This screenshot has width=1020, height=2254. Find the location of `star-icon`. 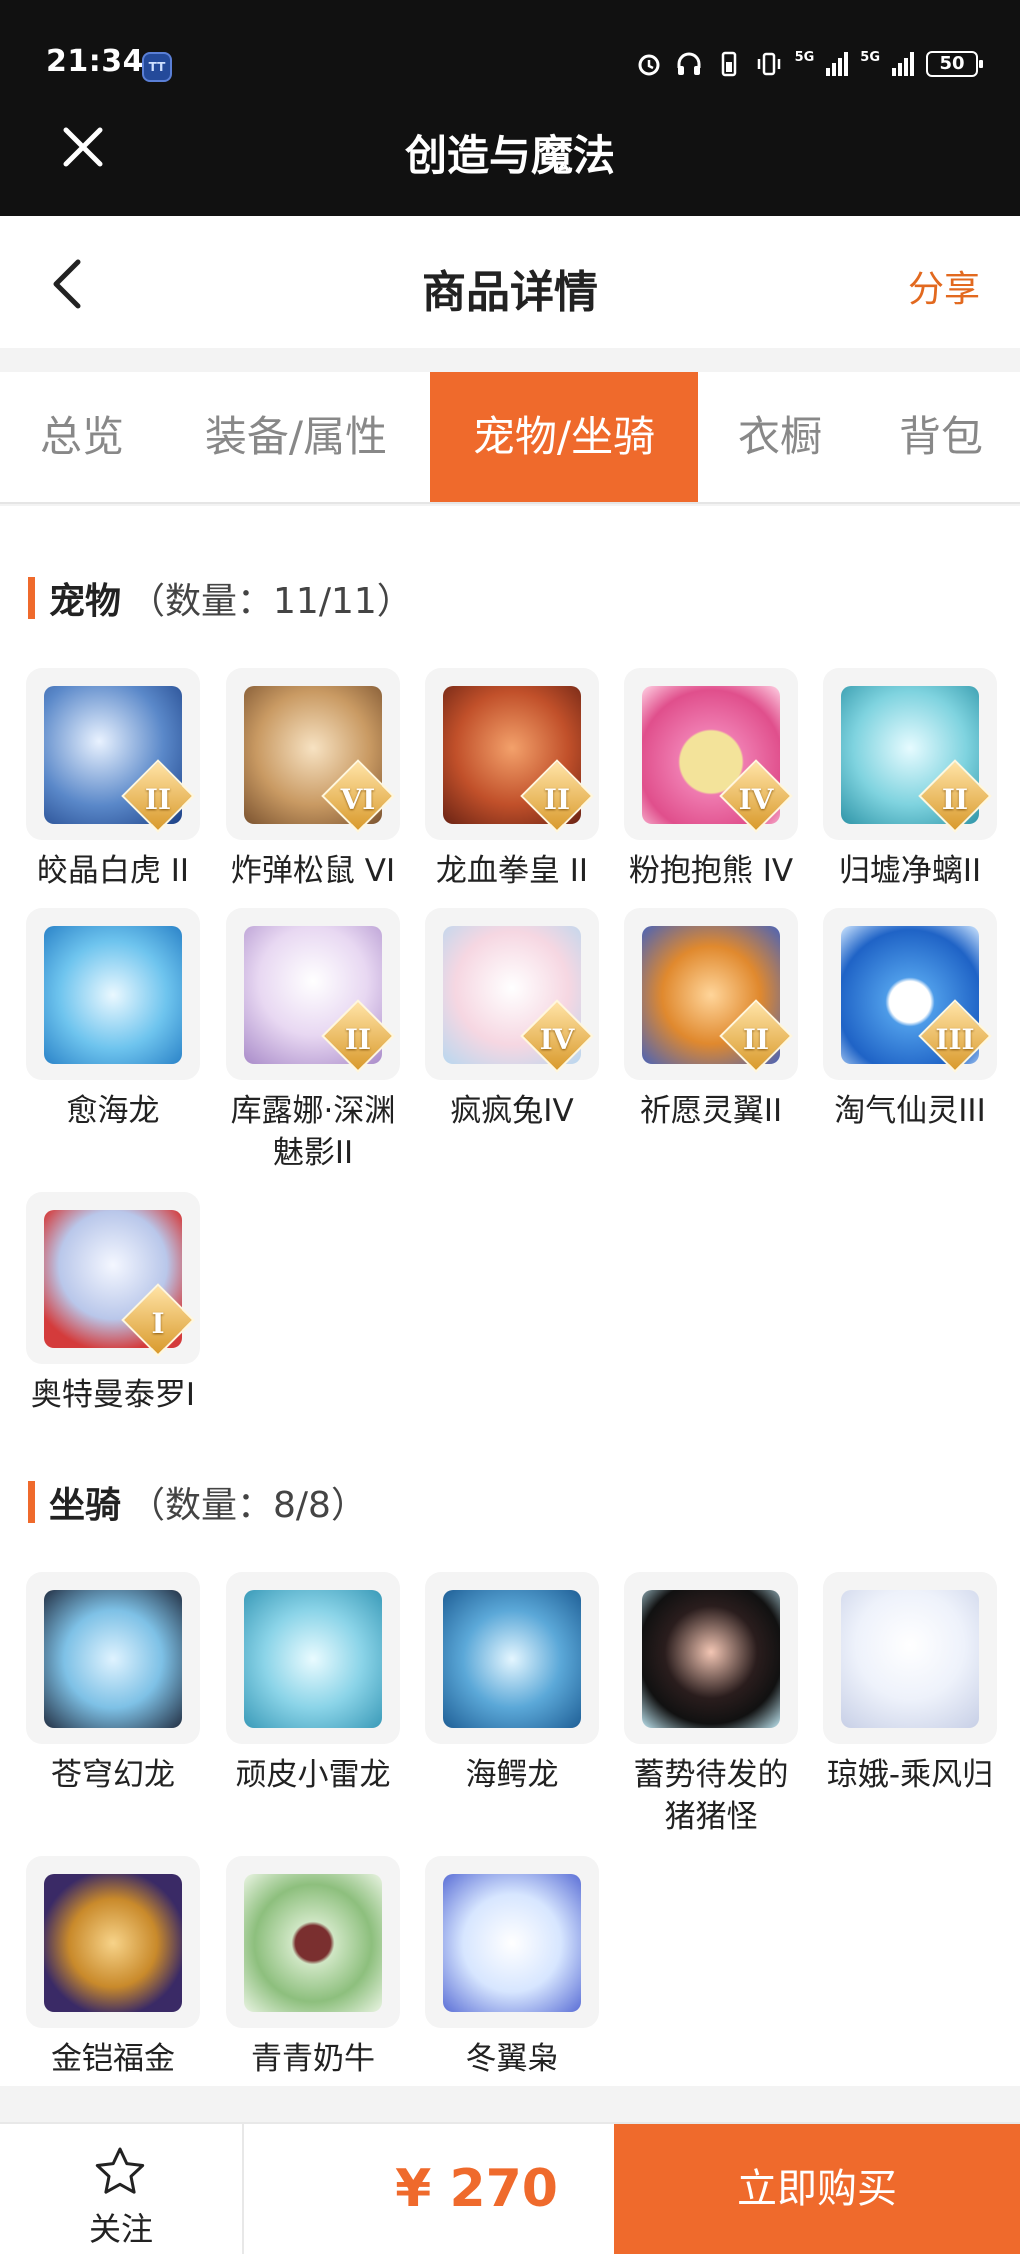

star-icon is located at coordinates (120, 2170).